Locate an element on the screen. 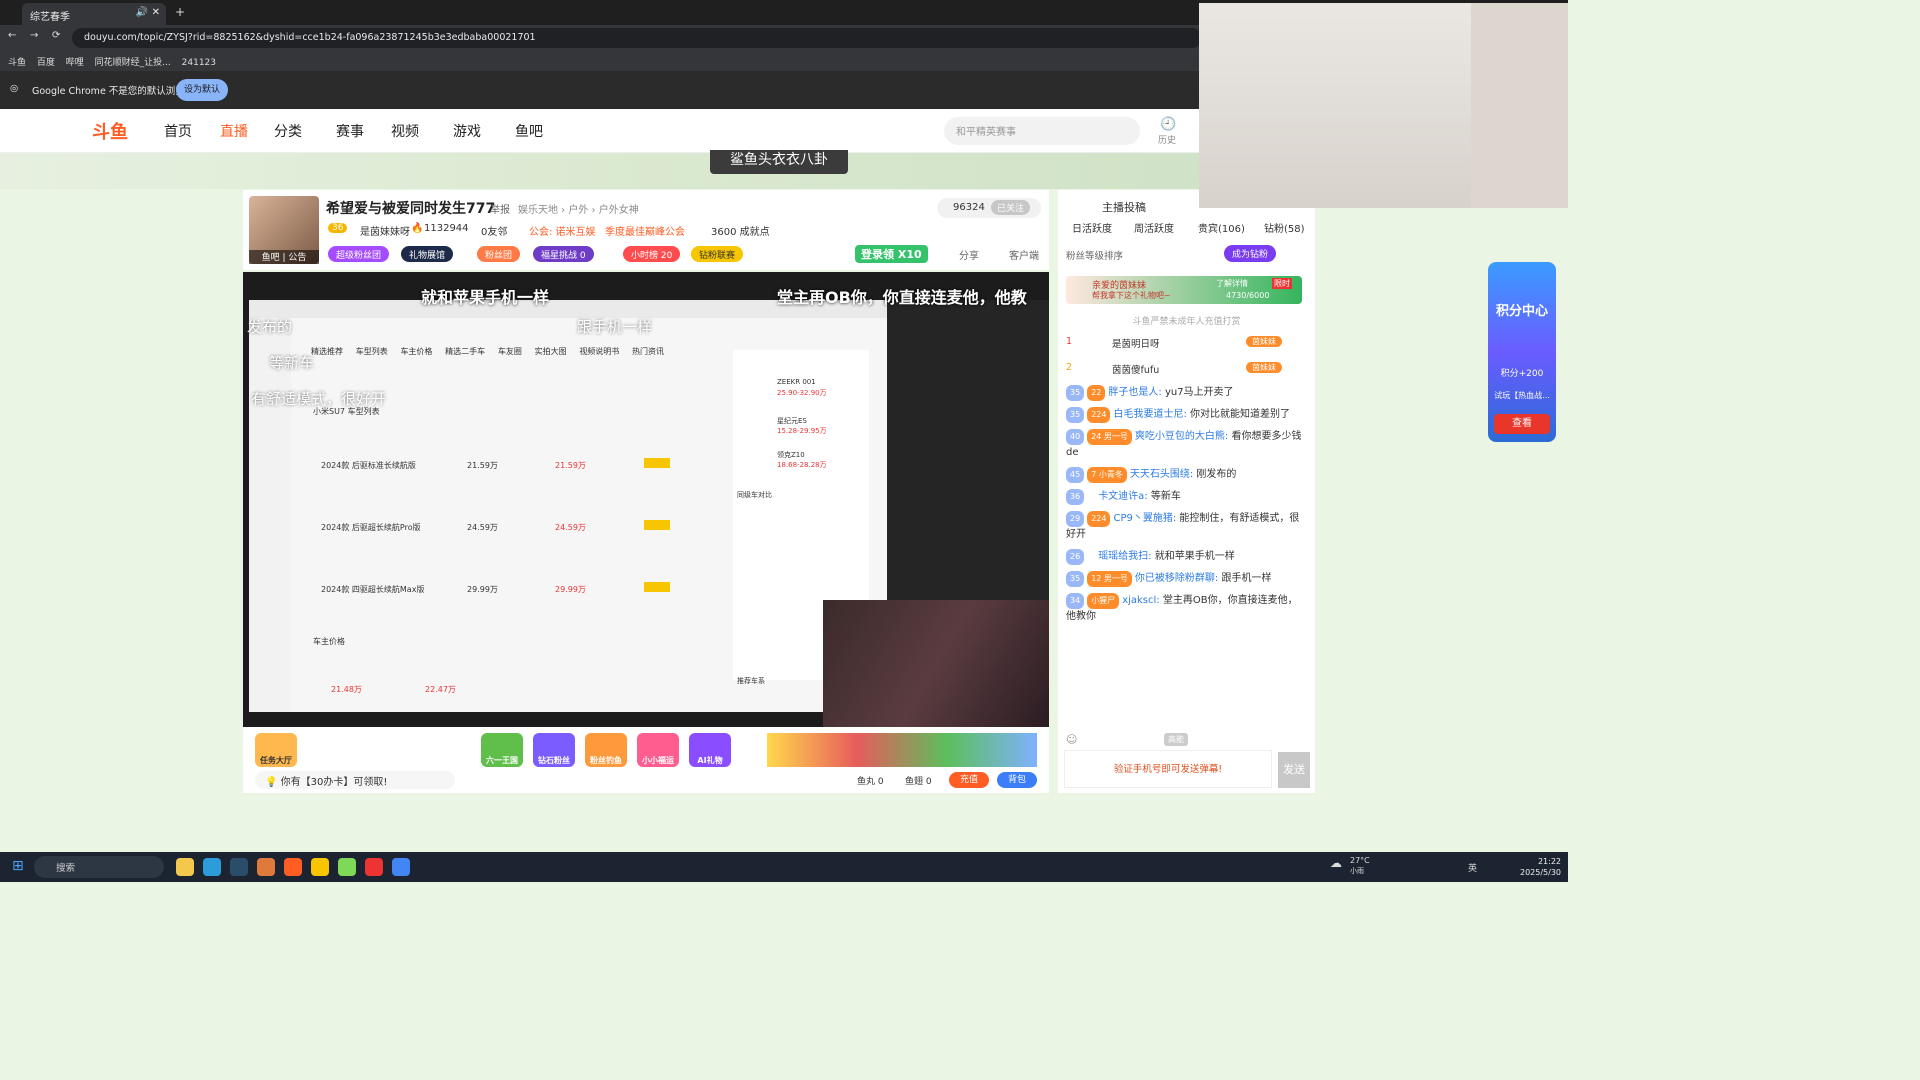 This screenshot has height=1080, width=1920. login-prize: 登录领 X10 is located at coordinates (891, 254).